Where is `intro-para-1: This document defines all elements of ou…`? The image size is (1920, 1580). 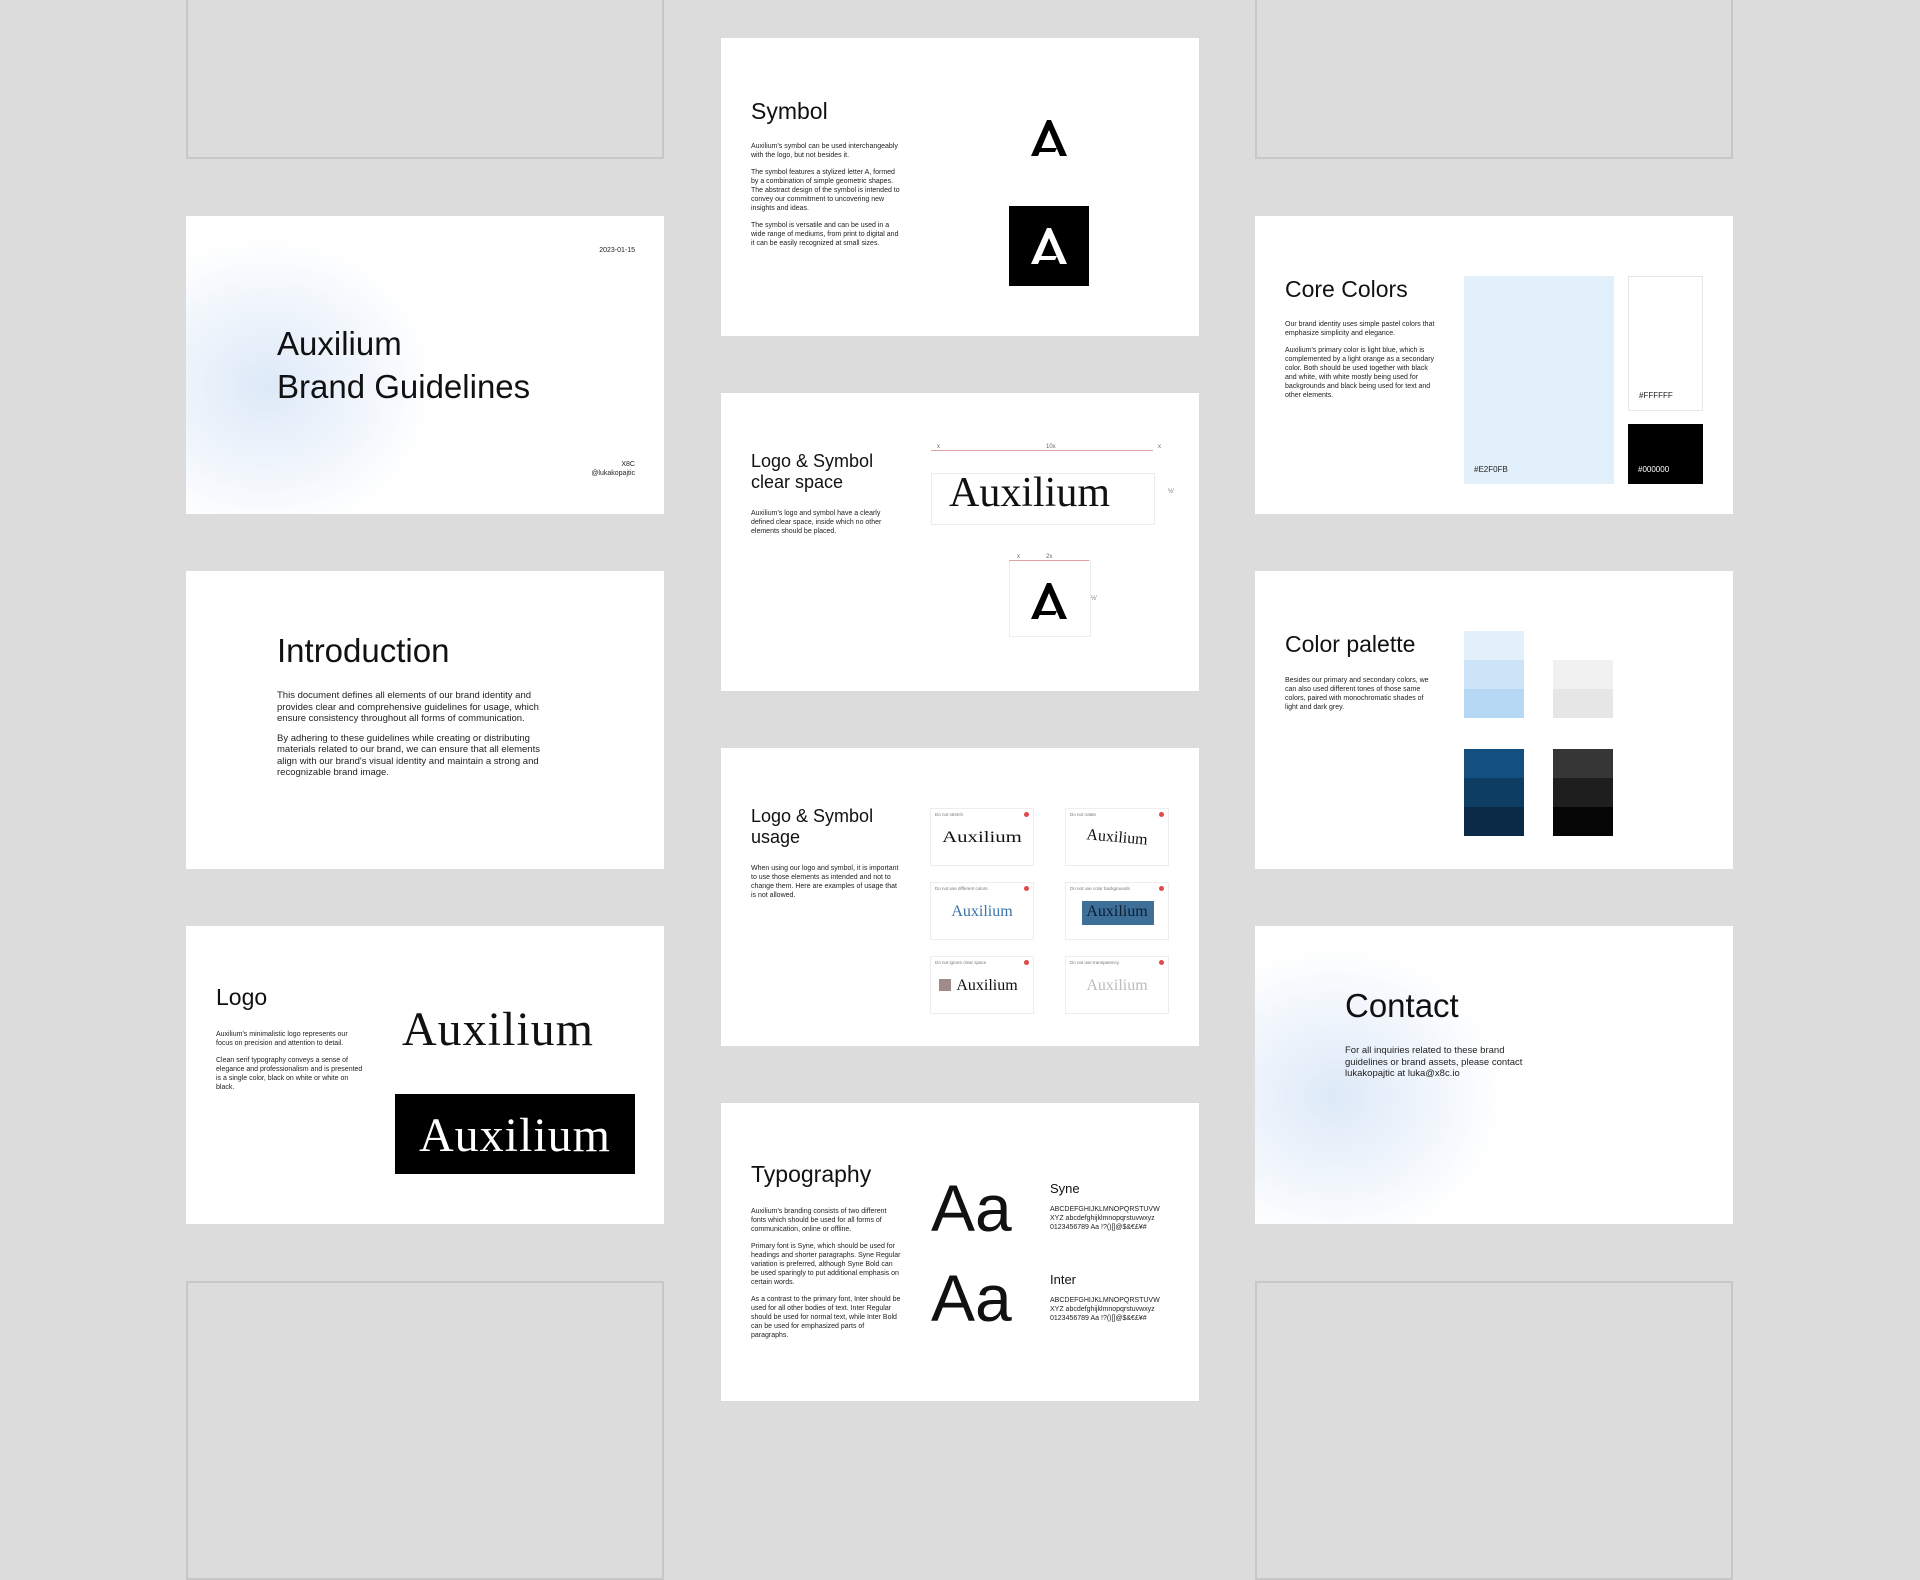 intro-para-1: This document defines all elements of ou… is located at coordinates (408, 707).